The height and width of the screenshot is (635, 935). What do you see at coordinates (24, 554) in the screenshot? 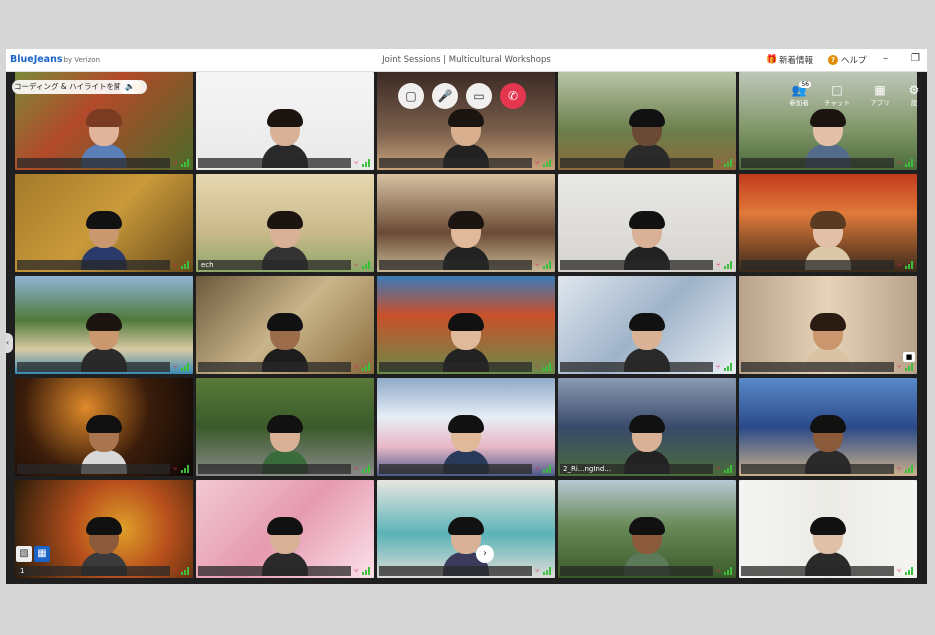
I see `speaker-view-button: ▧` at bounding box center [24, 554].